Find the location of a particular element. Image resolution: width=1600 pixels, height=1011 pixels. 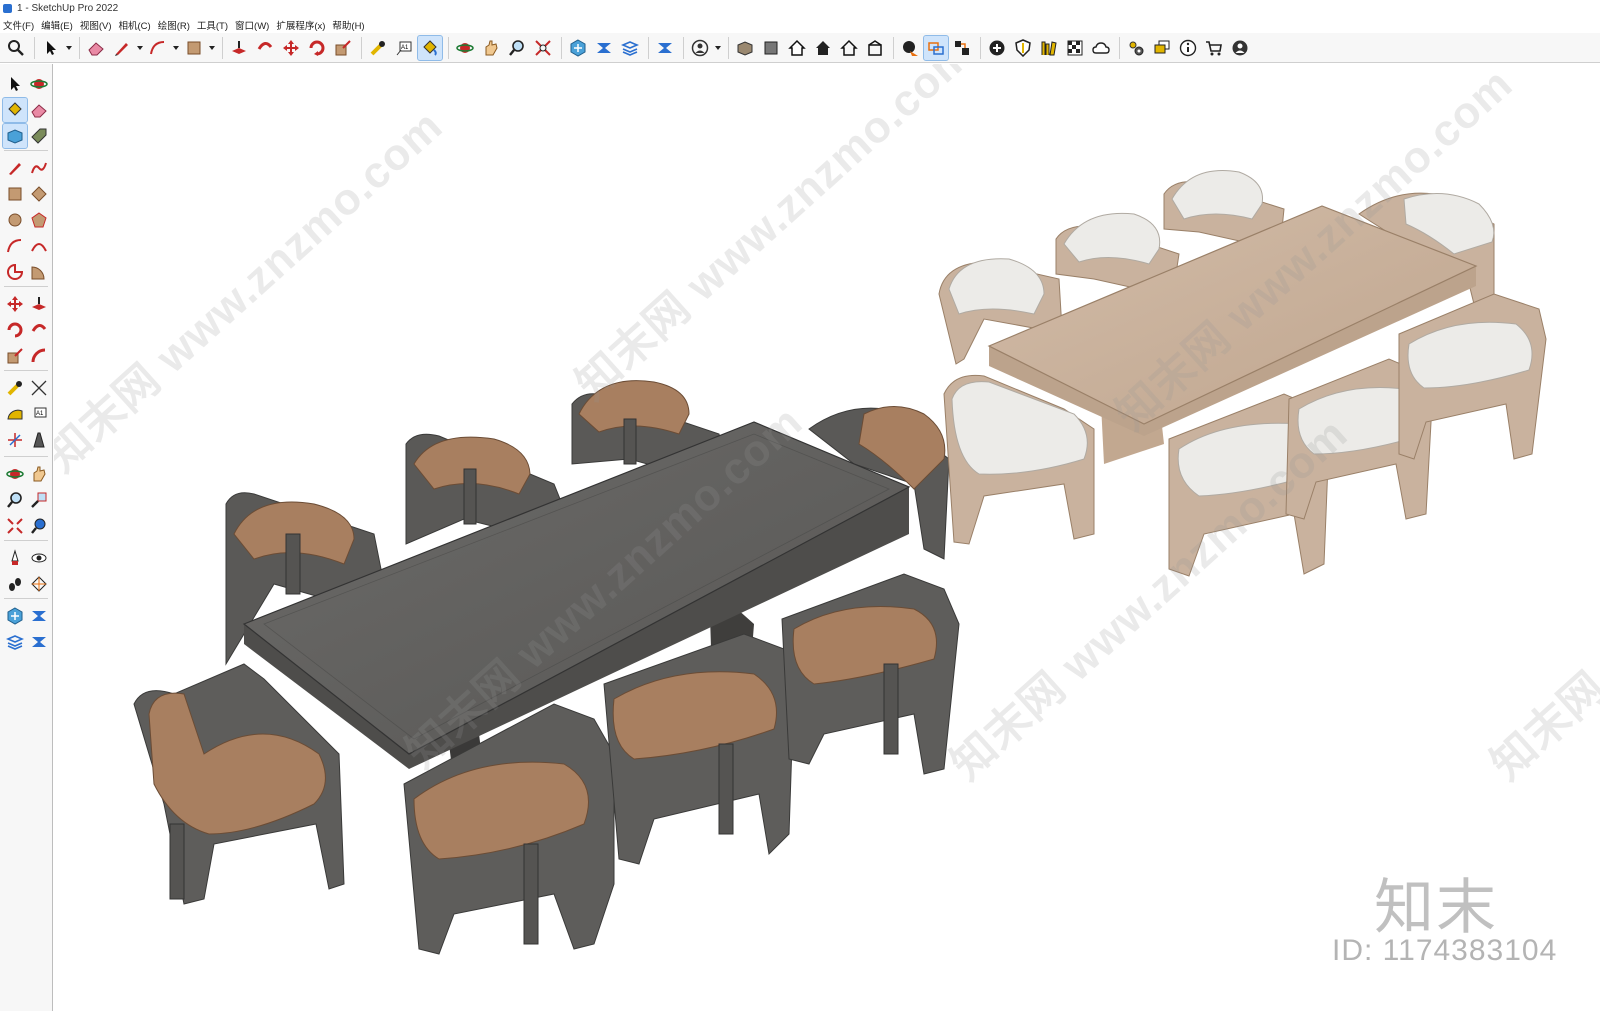

walk-icon is located at coordinates (15, 584).